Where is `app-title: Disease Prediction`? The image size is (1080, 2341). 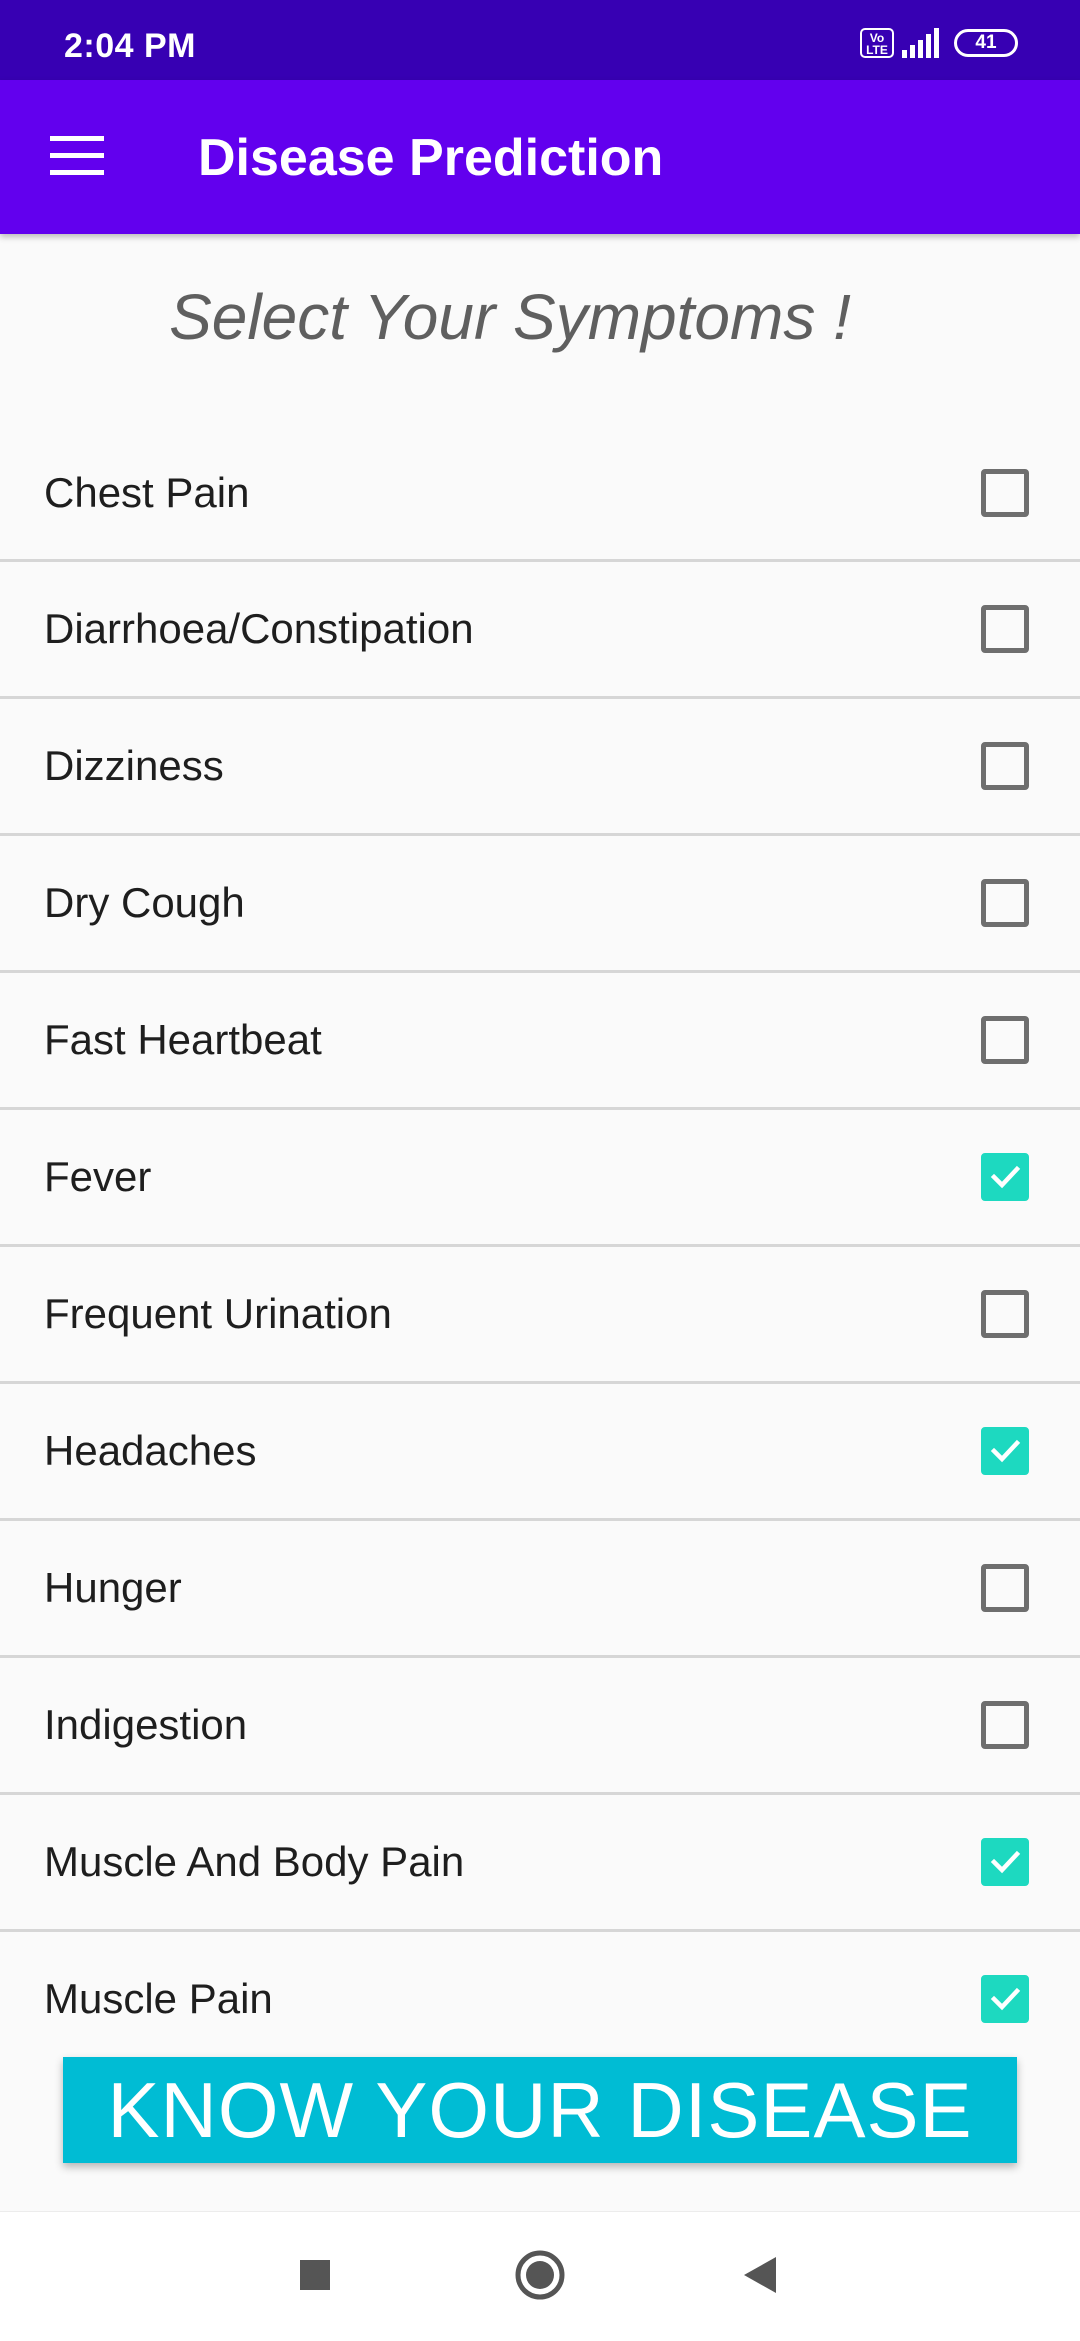
app-title: Disease Prediction is located at coordinates (431, 158).